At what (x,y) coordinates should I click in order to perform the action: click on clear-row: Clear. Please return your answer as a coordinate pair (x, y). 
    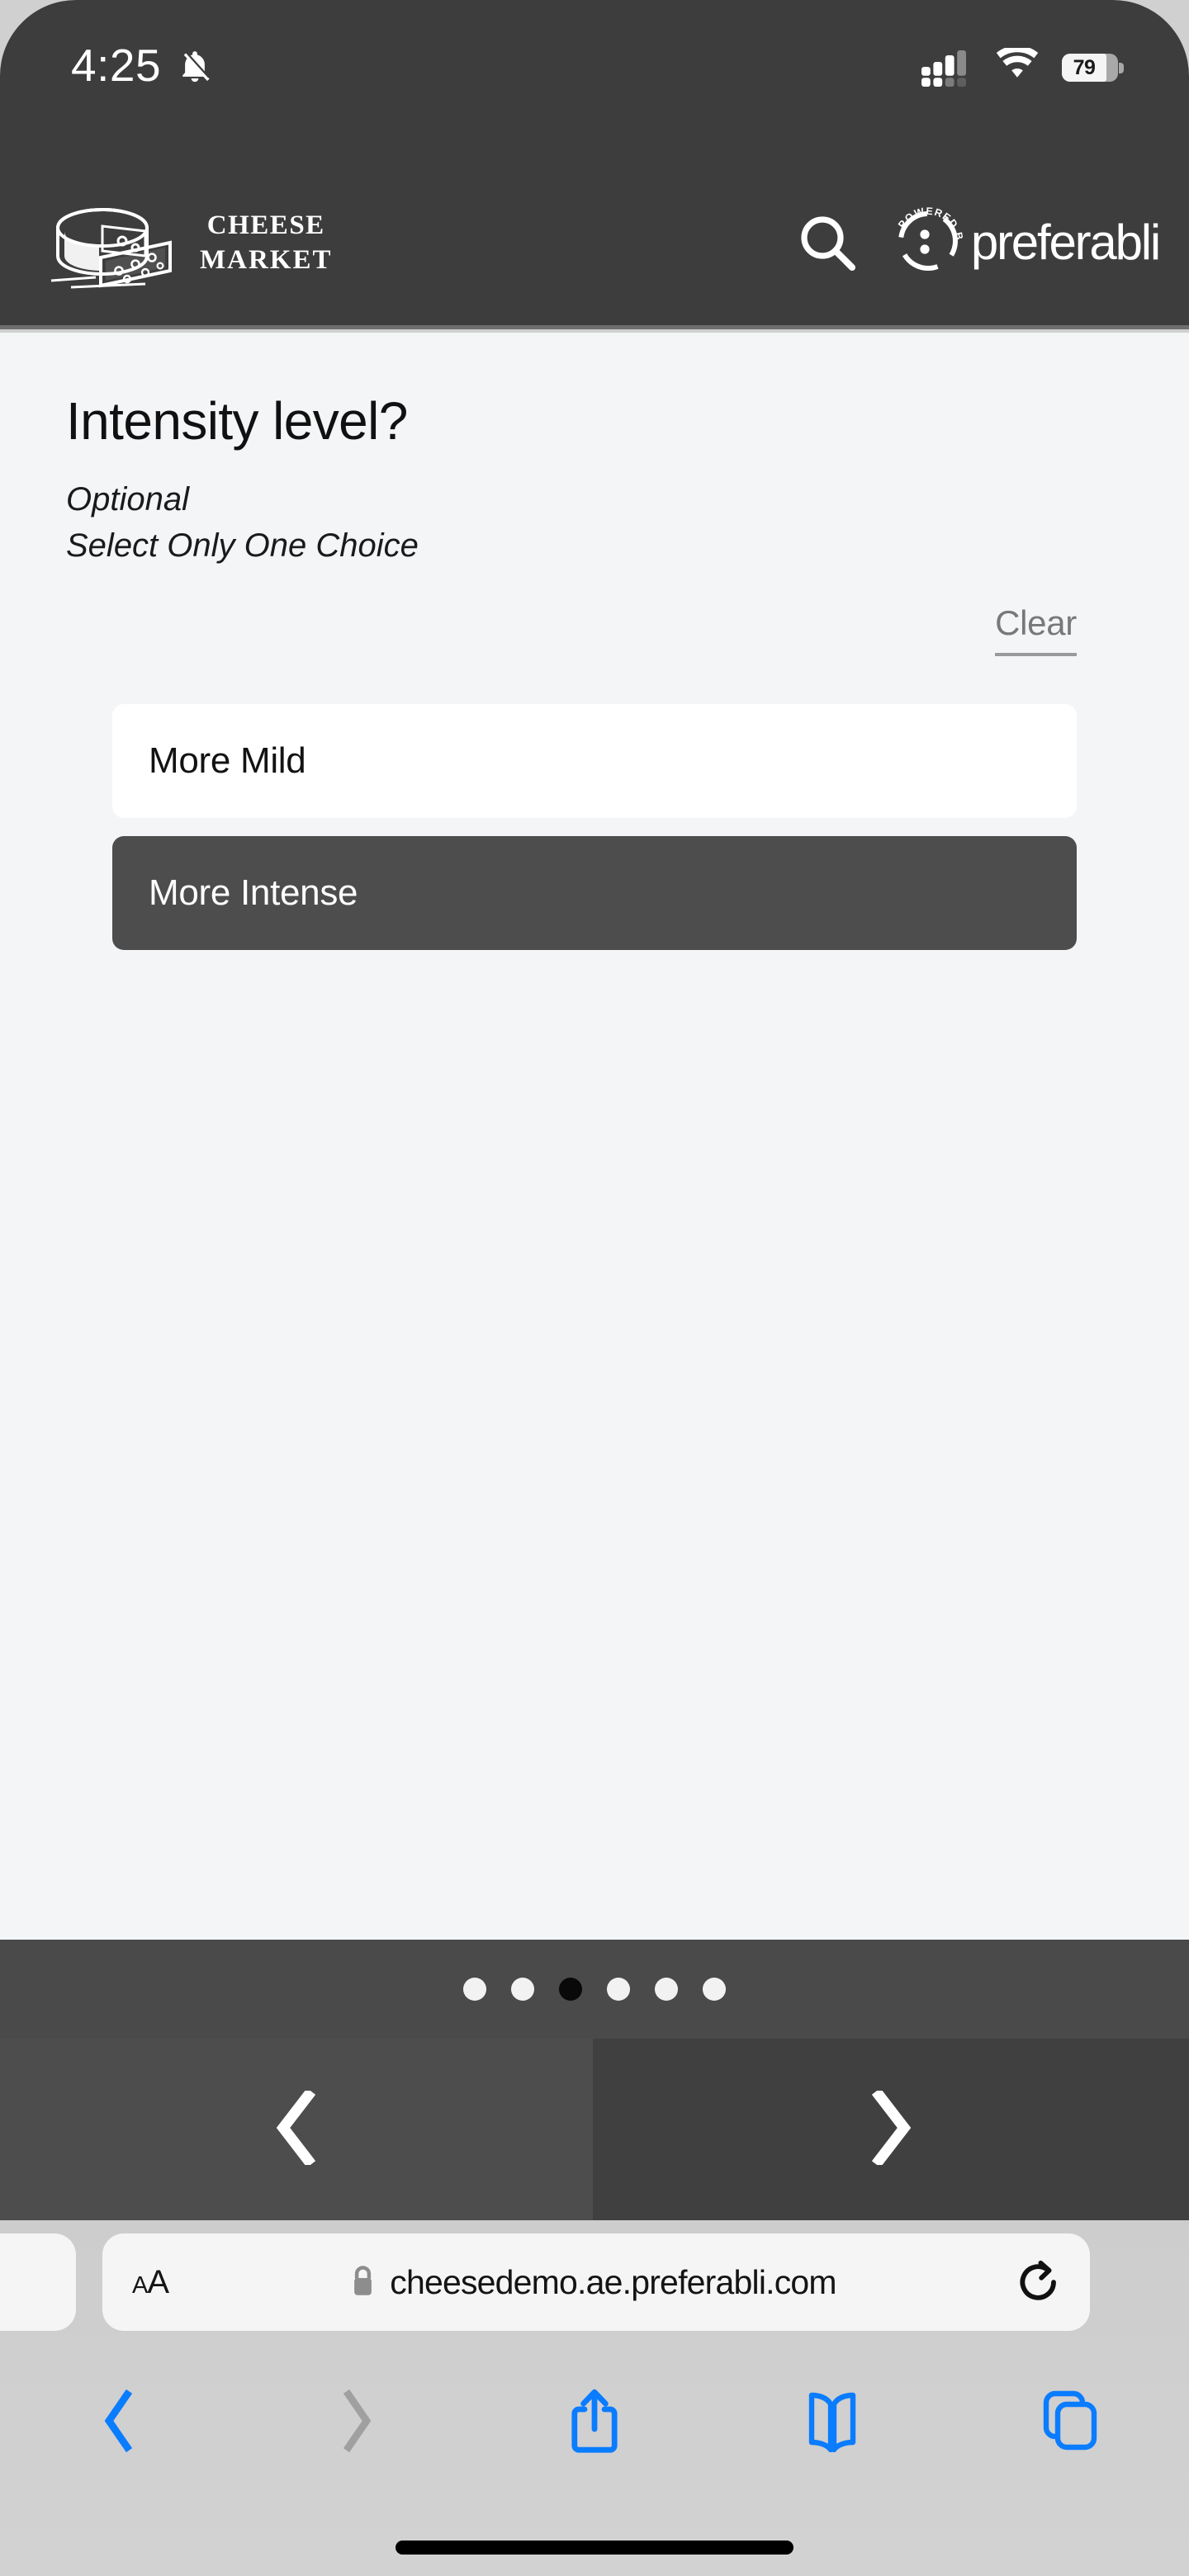
    Looking at the image, I should click on (594, 630).